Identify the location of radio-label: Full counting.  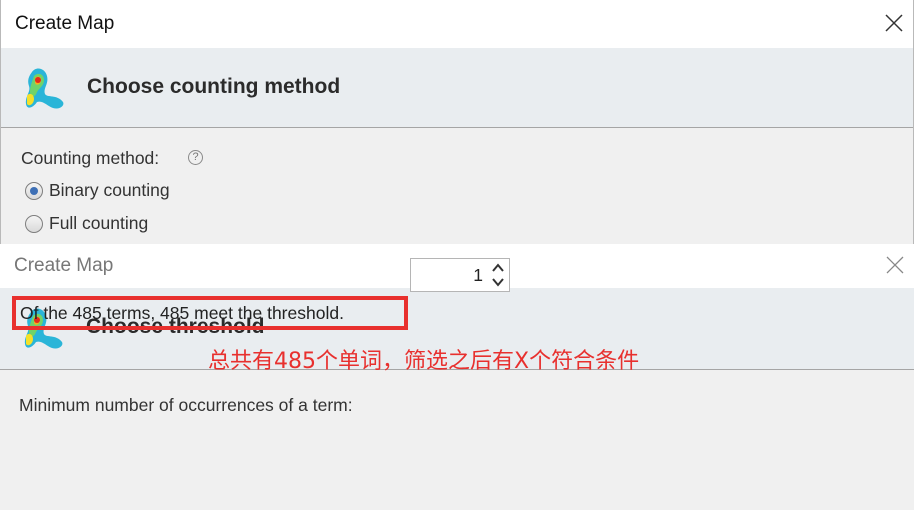
(99, 223).